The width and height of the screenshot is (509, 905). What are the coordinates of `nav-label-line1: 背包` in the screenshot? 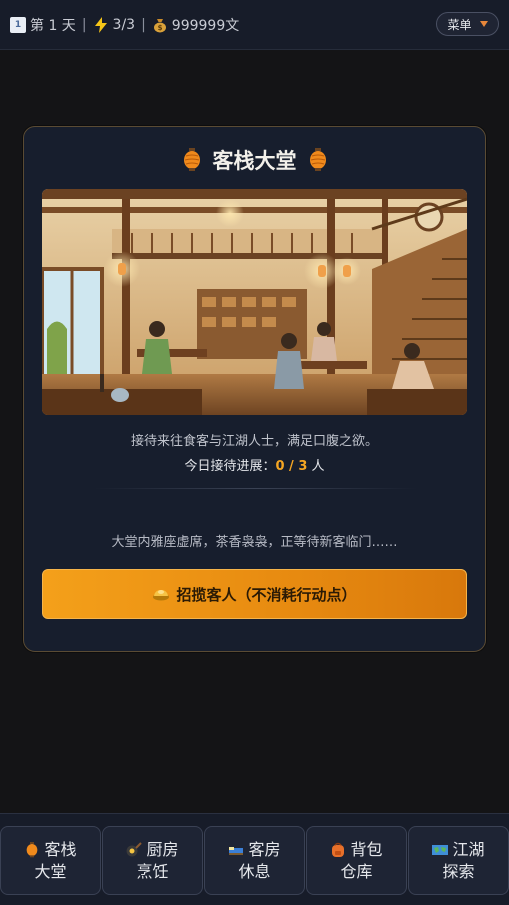 It's located at (366, 849).